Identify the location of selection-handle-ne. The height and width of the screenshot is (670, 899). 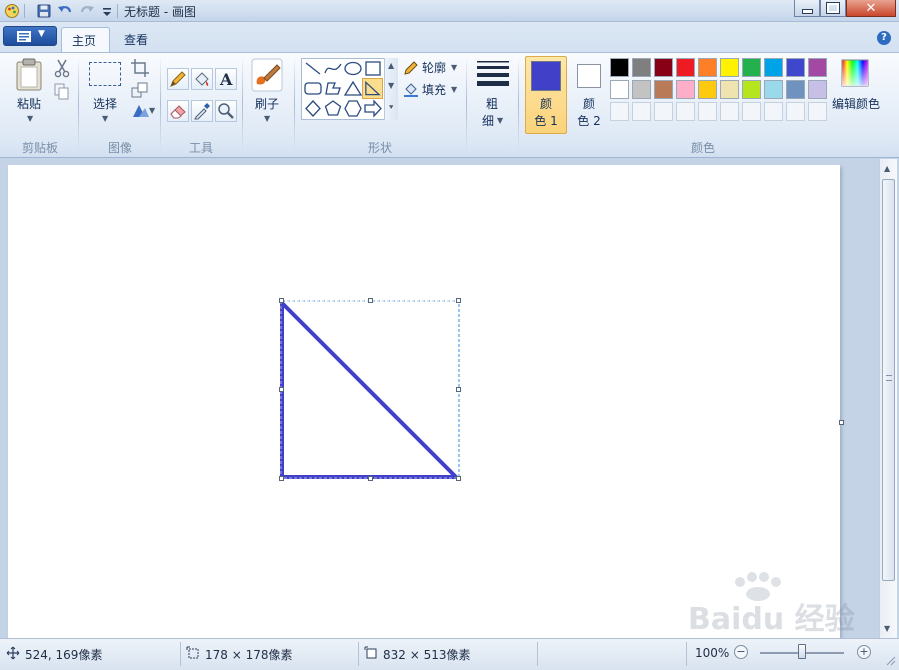
(458, 300).